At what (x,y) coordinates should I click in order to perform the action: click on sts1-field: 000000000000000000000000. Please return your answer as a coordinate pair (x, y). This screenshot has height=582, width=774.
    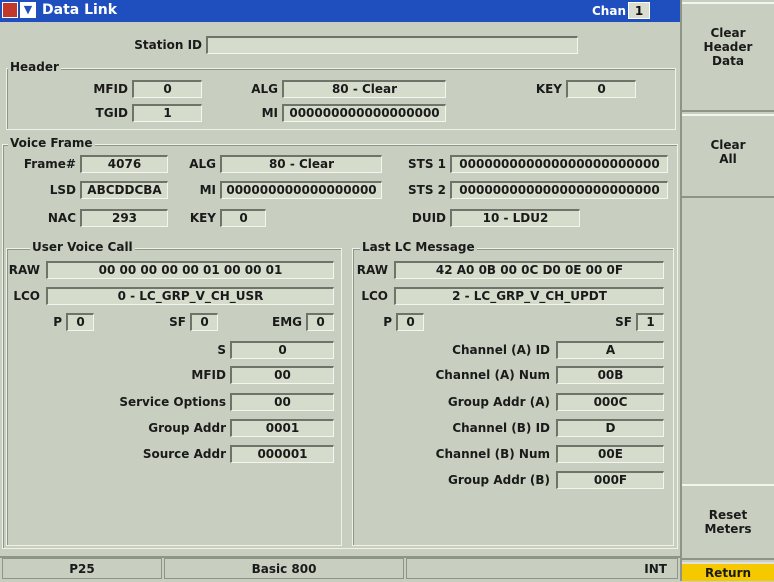
    Looking at the image, I should click on (559, 164).